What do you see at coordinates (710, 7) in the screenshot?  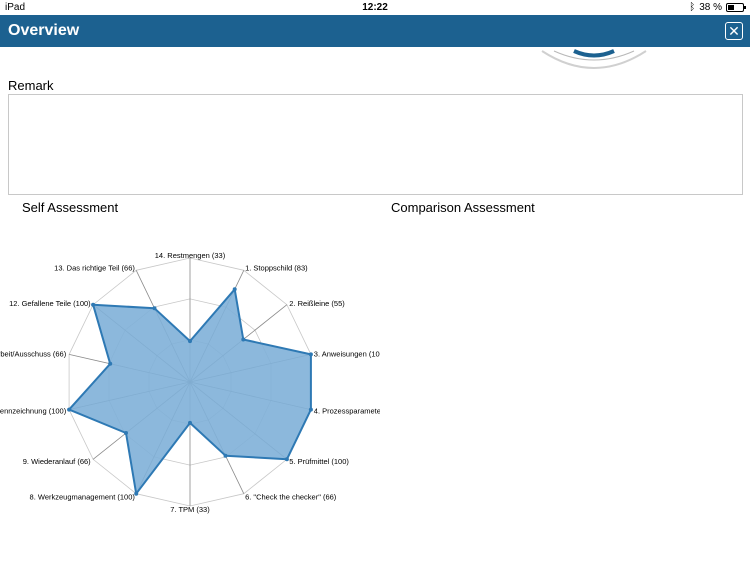 I see `battery-percent: 38 %` at bounding box center [710, 7].